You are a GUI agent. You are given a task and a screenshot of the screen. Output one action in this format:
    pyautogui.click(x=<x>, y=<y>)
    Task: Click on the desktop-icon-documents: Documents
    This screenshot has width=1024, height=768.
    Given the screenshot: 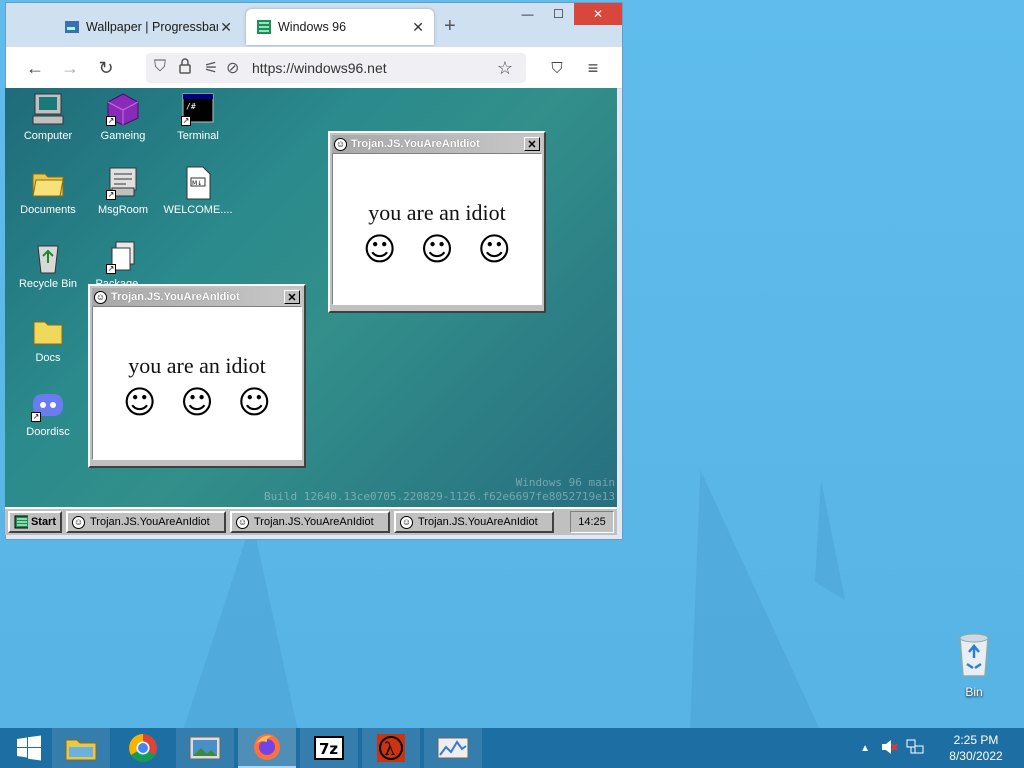 What is the action you would take?
    pyautogui.click(x=48, y=191)
    